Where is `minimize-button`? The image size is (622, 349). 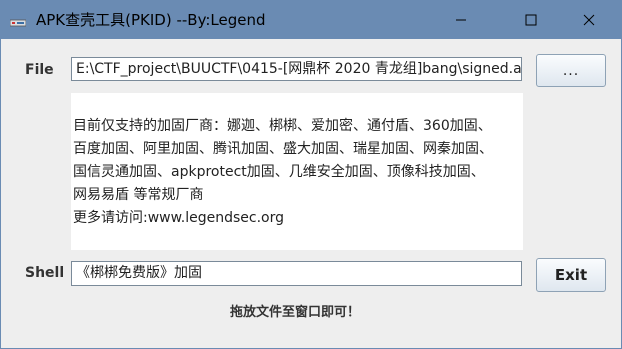
minimize-button is located at coordinates (461, 20).